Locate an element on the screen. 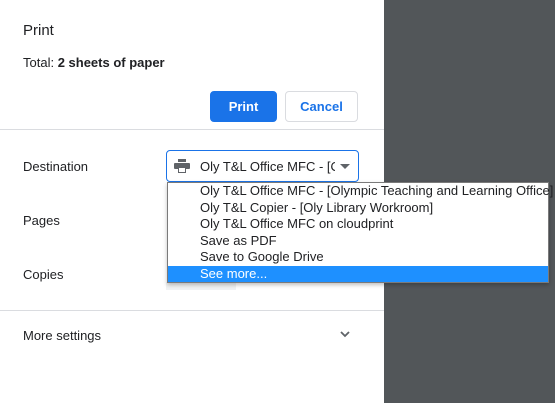 The width and height of the screenshot is (555, 403). dropdown-option-cloudprint: Oly T&L Office MFC on cloudprint is located at coordinates (358, 224).